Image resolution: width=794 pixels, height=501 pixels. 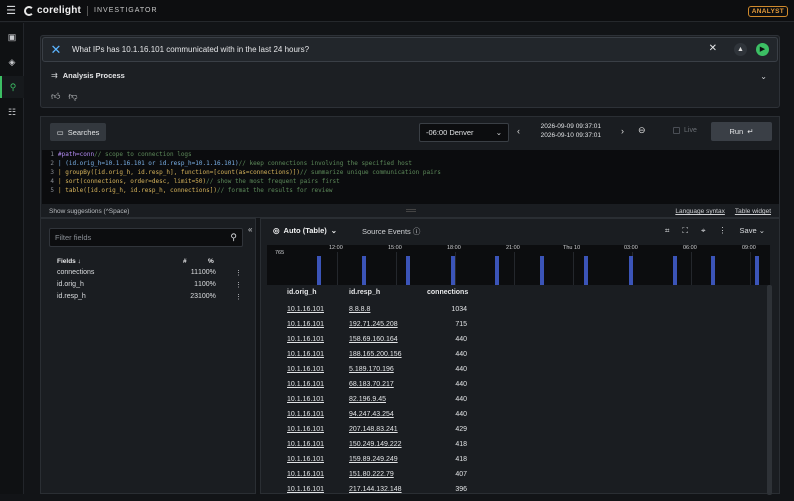 What do you see at coordinates (55, 96) in the screenshot?
I see `thumbs-up-icon: 👍︎` at bounding box center [55, 96].